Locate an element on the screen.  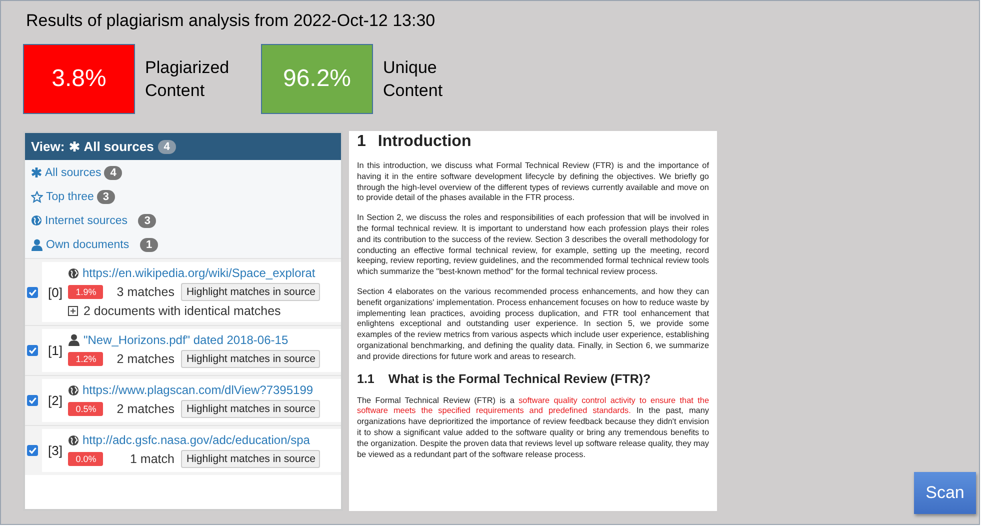
filter-link: Own documents is located at coordinates (88, 244).